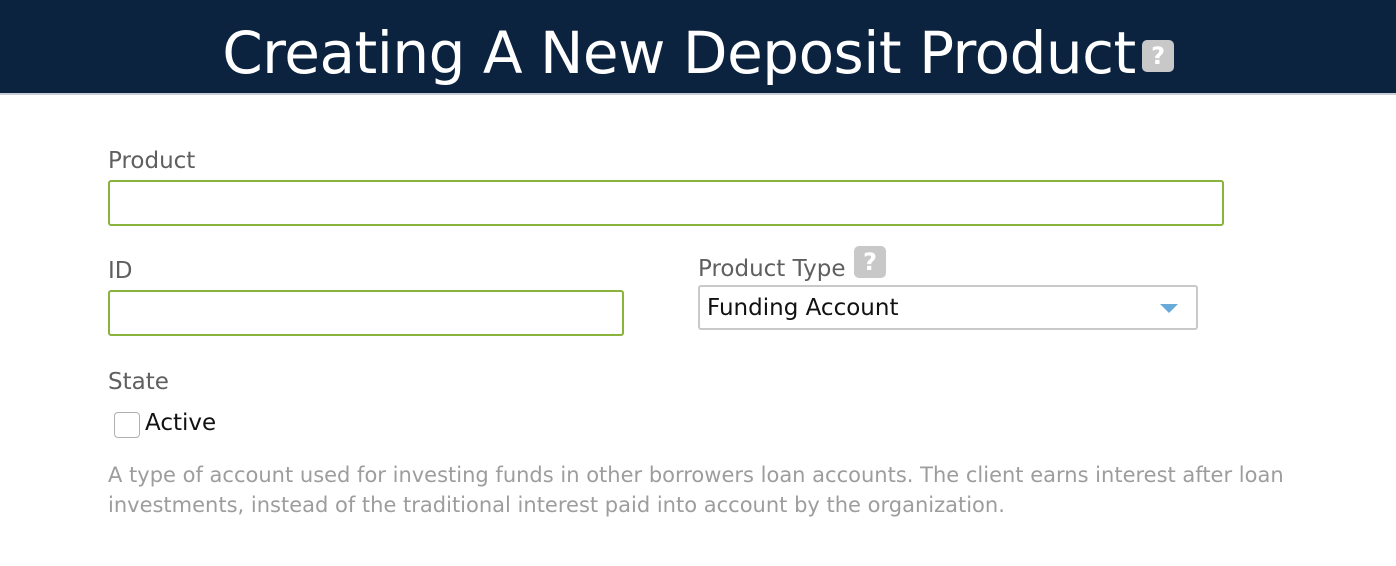 The image size is (1396, 566). What do you see at coordinates (138, 382) in the screenshot?
I see `state-label: State` at bounding box center [138, 382].